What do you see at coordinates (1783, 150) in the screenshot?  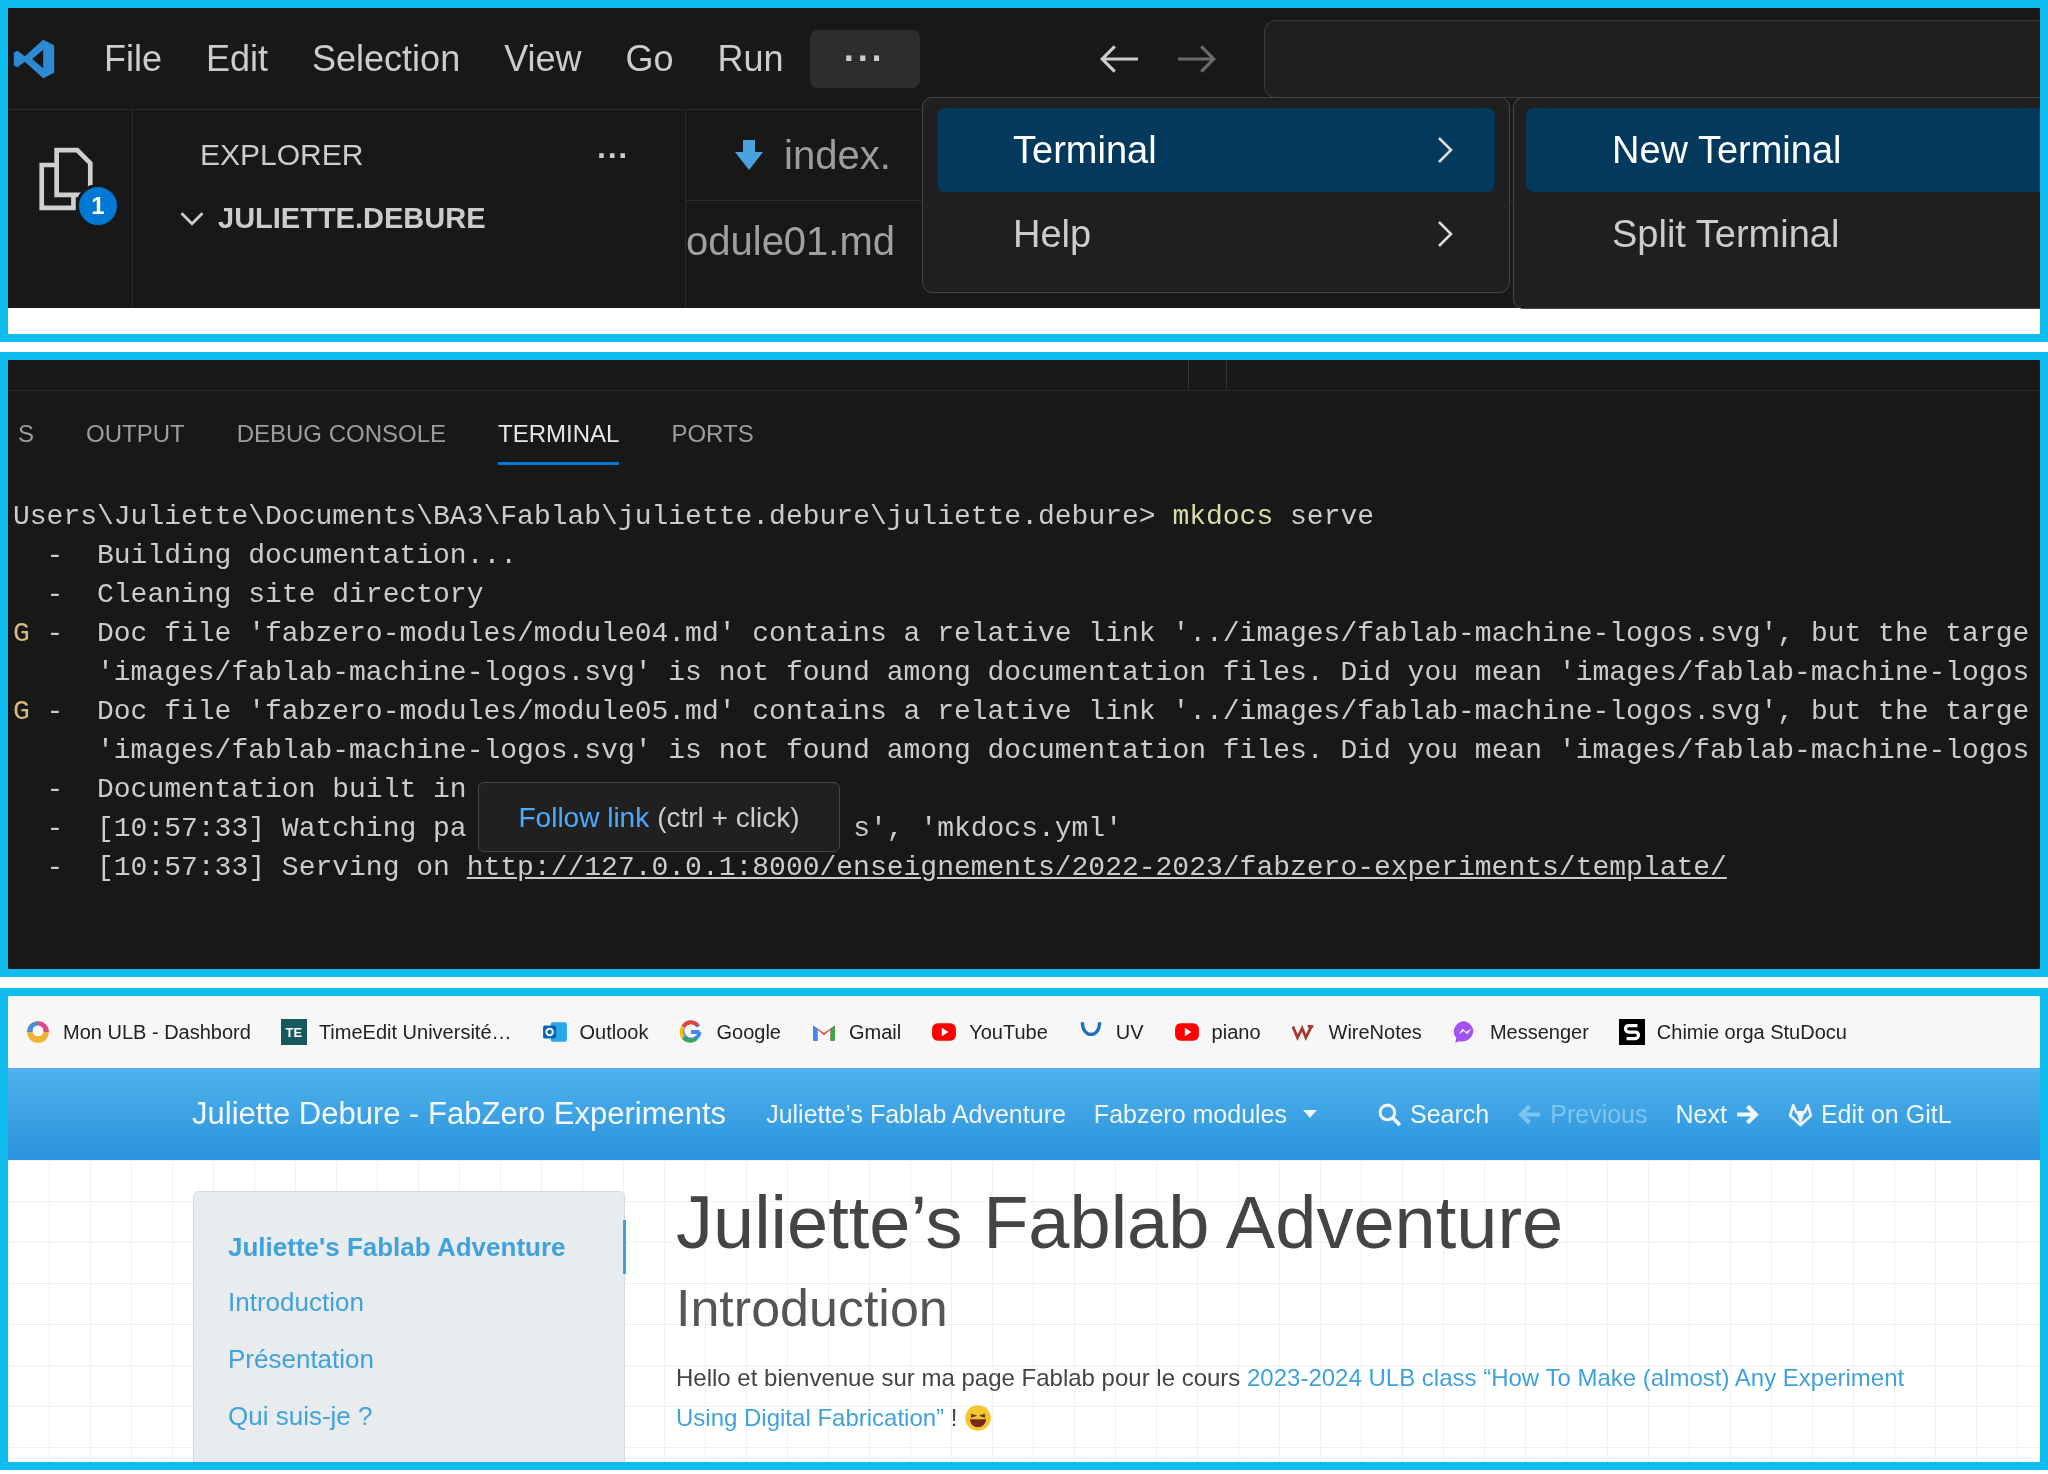 I see `menu-entry: New Terminal` at bounding box center [1783, 150].